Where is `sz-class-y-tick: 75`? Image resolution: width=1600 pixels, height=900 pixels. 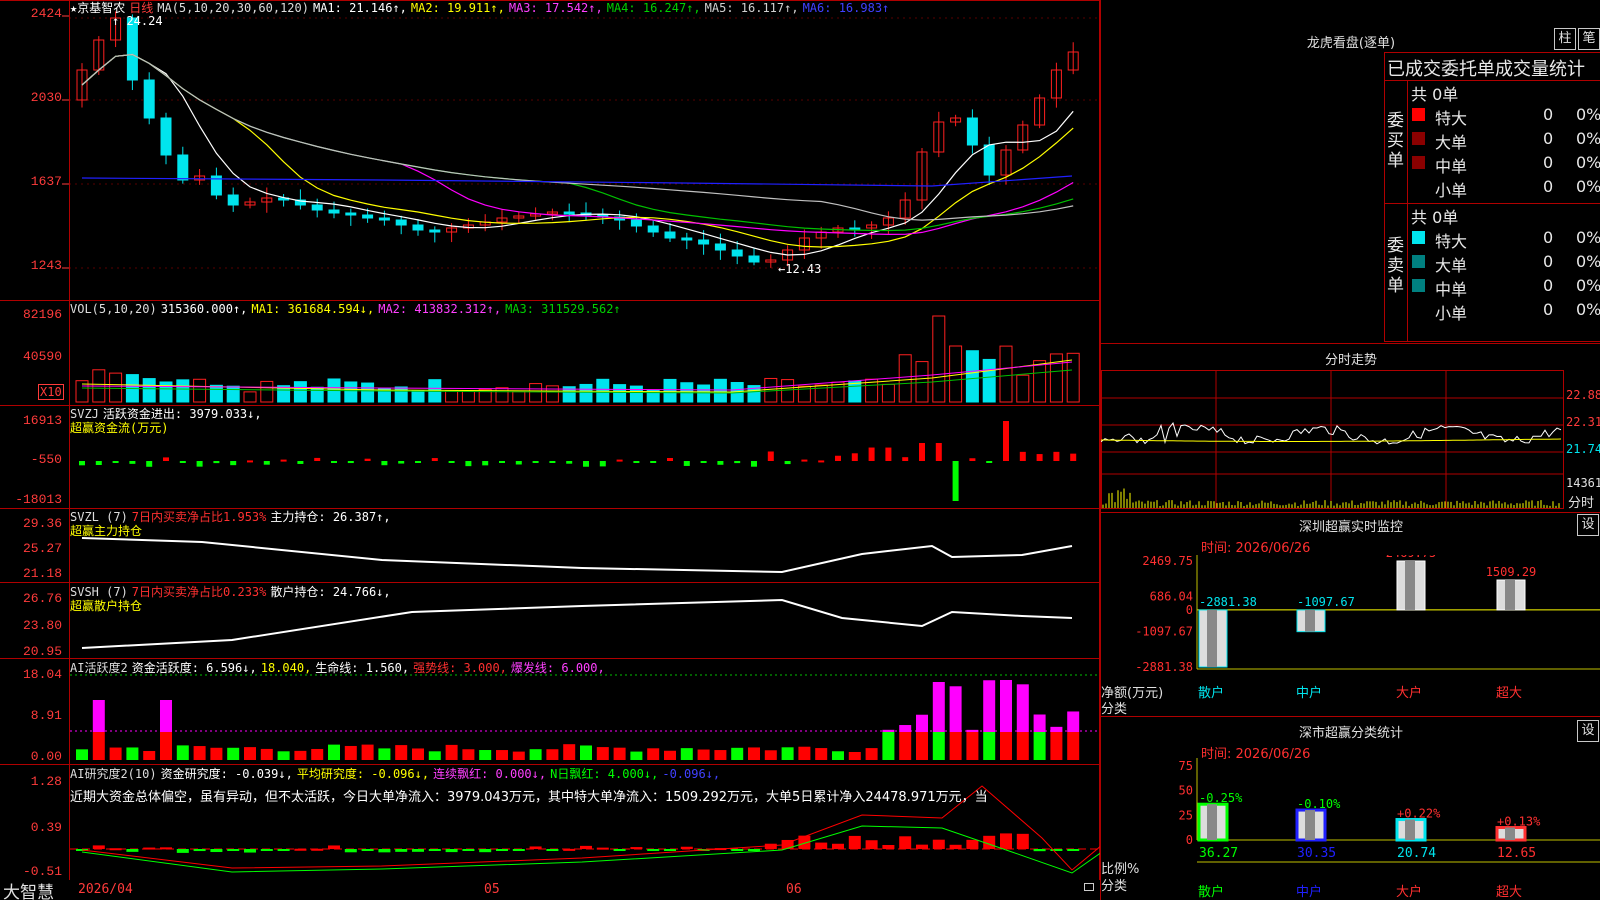
sz-class-y-tick: 75 is located at coordinates (1186, 766).